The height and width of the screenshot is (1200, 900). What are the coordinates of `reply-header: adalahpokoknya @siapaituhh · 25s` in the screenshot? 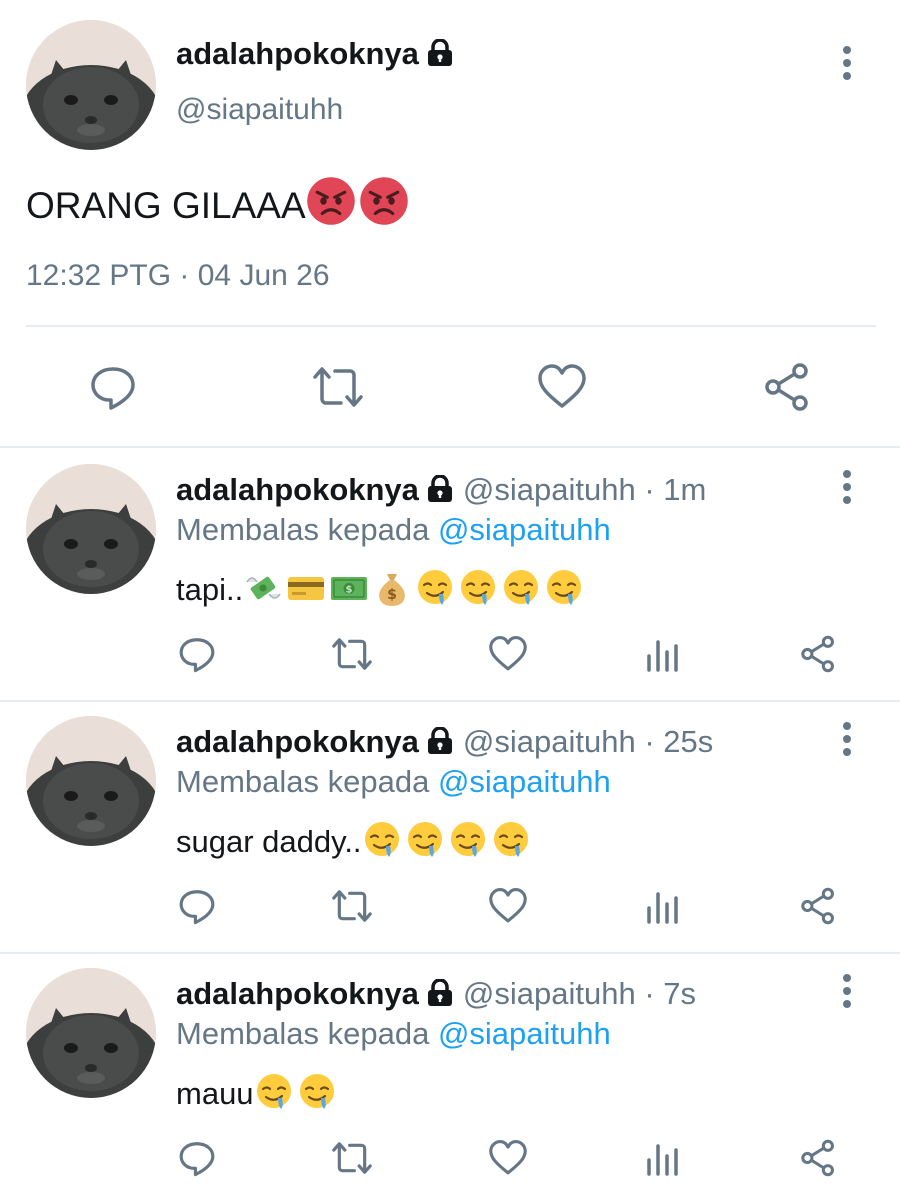 It's located at (444, 742).